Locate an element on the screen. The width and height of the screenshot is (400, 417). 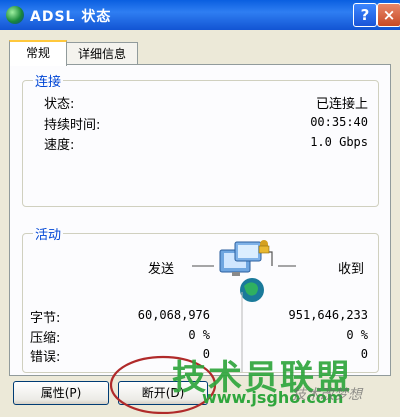
speed-value: 1.0 Gbps is located at coordinates (339, 142).